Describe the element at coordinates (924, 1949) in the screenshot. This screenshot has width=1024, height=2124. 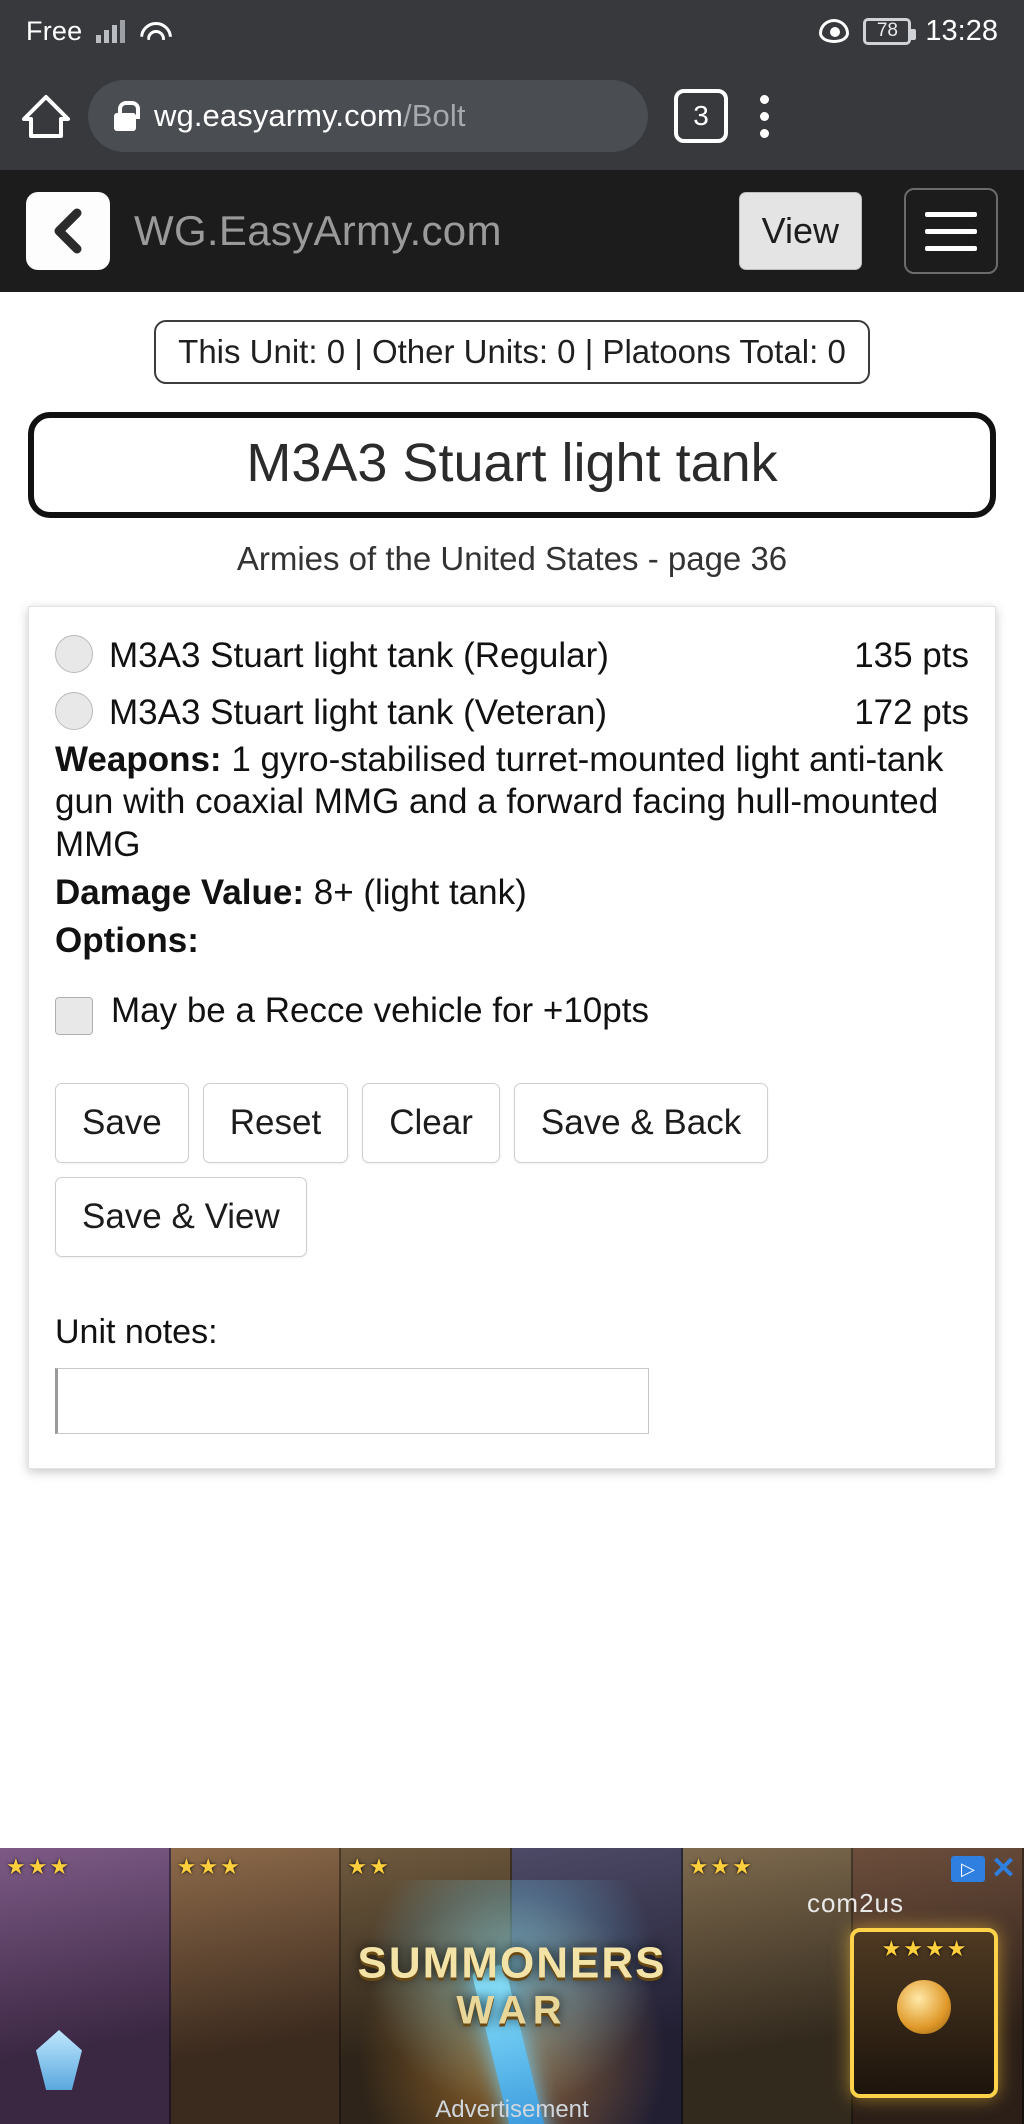
I see `ad-card-stars: ★ ★ ★ ★` at that location.